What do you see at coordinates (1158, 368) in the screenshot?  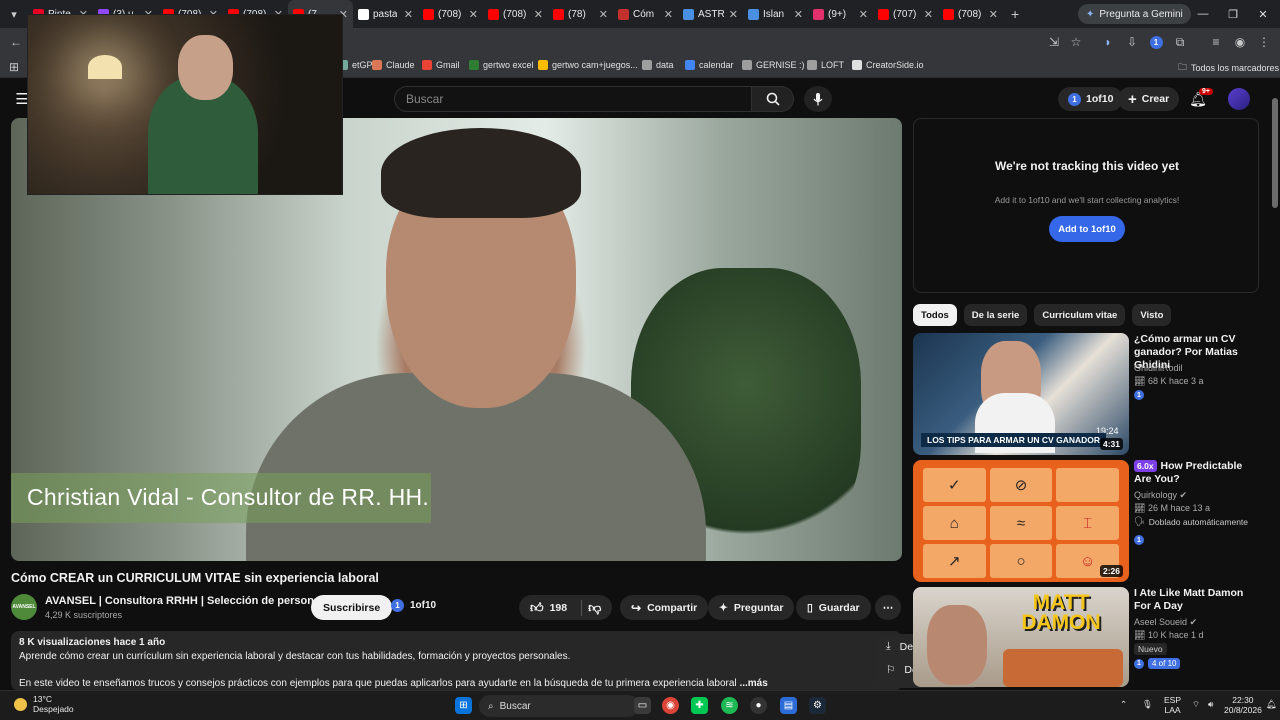 I see `recommendation-channel: GhidiniRodil` at bounding box center [1158, 368].